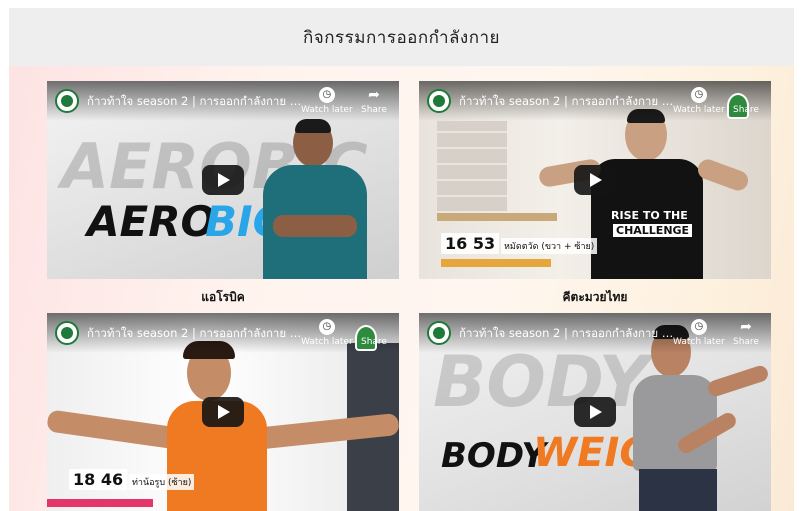  What do you see at coordinates (470, 243) in the screenshot?
I see `exercise-timer: 16 53` at bounding box center [470, 243].